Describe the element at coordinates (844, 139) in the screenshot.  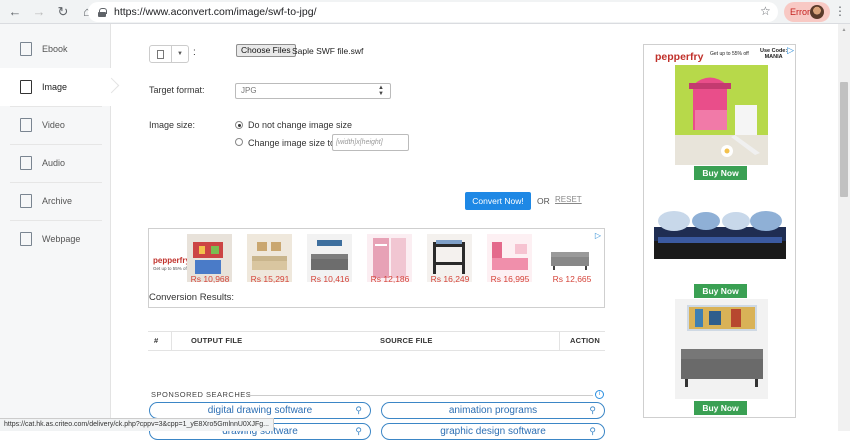
I see `scrollbar-thumb` at that location.